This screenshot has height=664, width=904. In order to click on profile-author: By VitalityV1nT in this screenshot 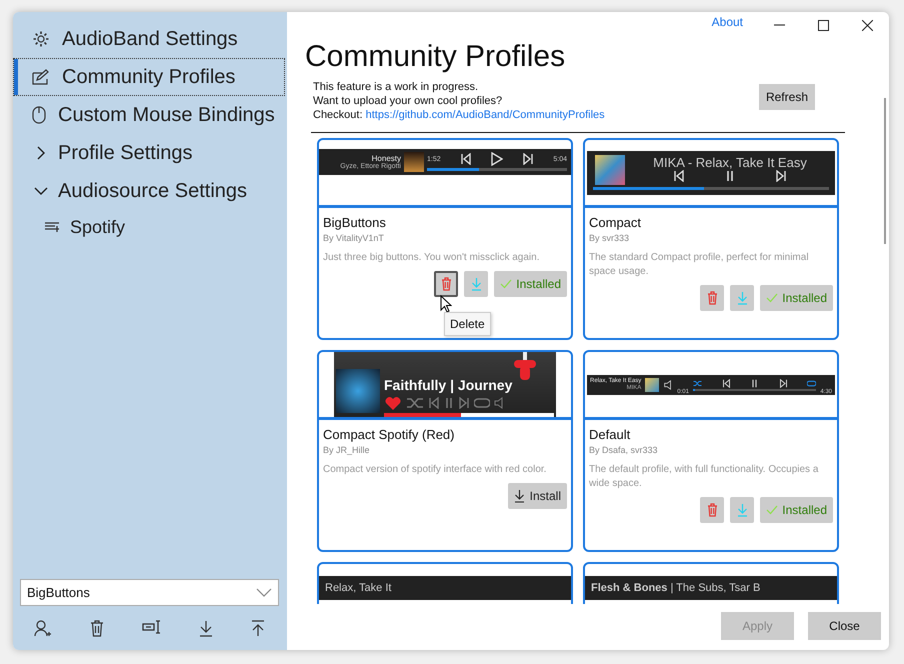, I will do `click(354, 238)`.